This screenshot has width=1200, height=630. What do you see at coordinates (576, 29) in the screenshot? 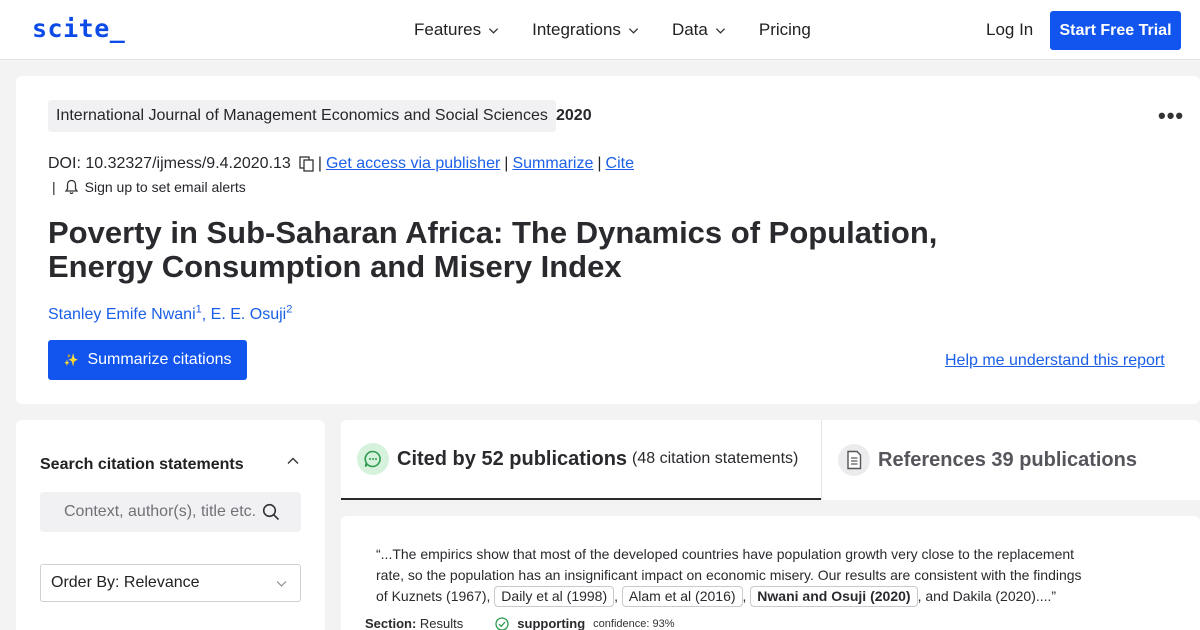
I see `nav-integrations-label: Integrations` at bounding box center [576, 29].